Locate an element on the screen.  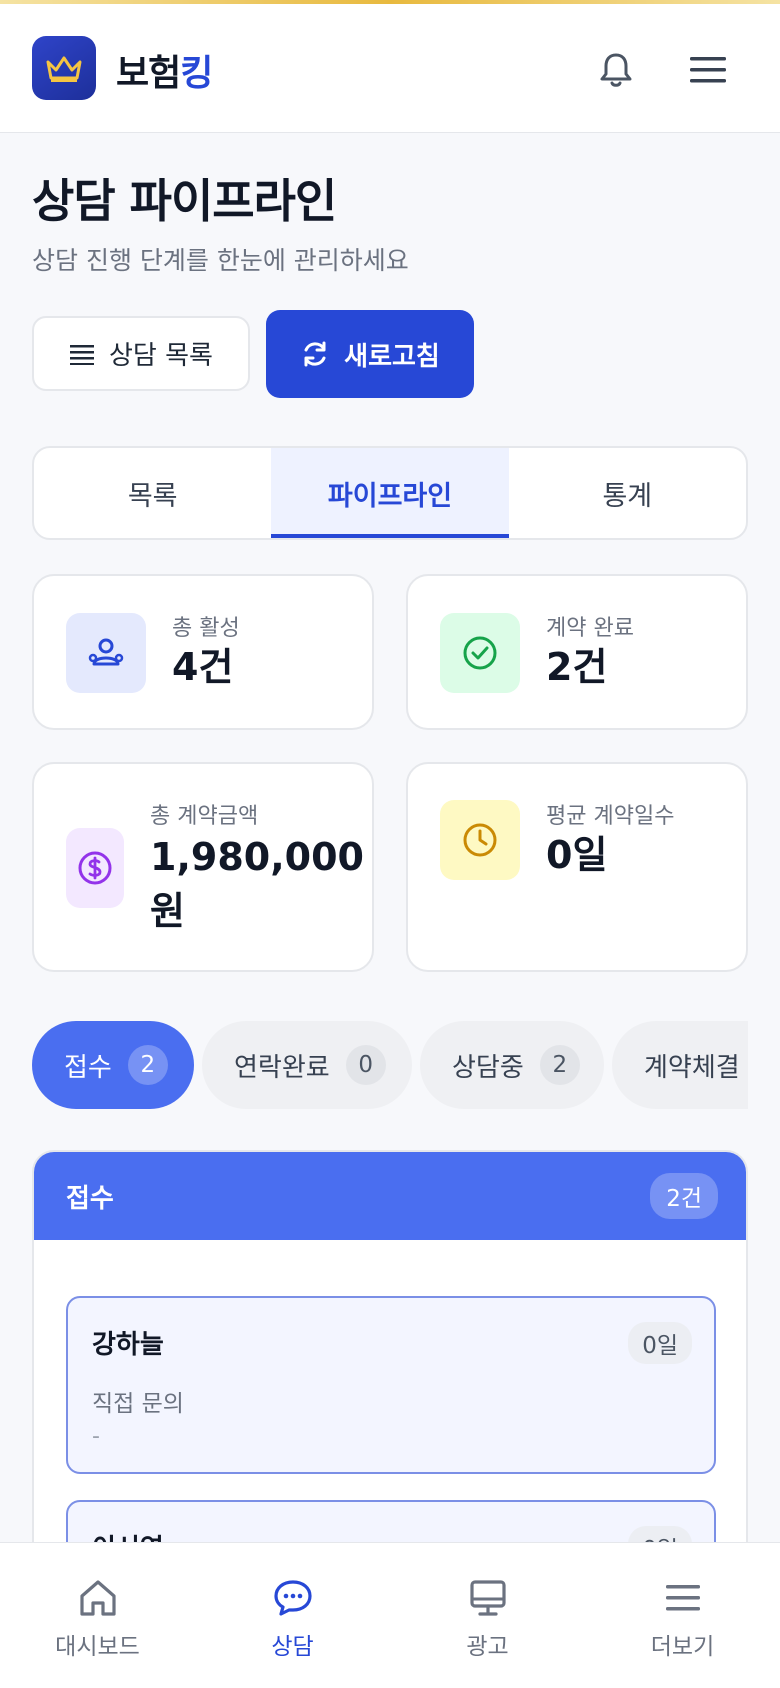
stage-chip-received: 접수 2 is located at coordinates (113, 1065).